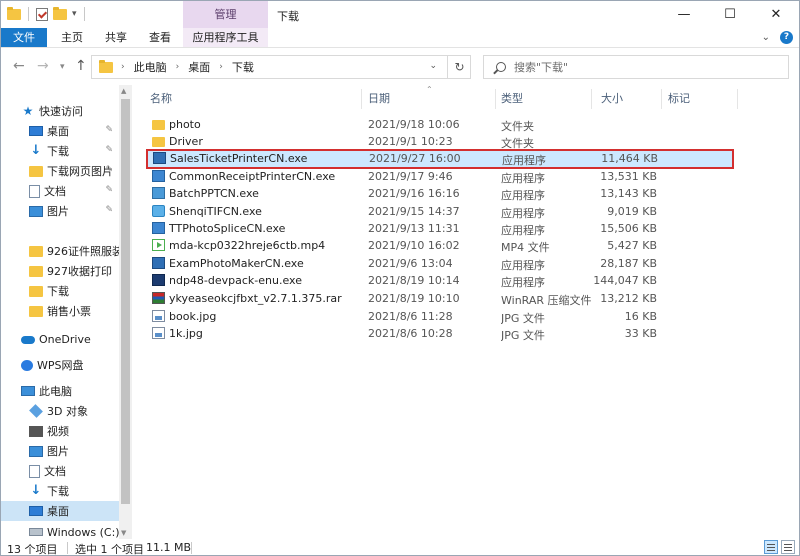 This screenshot has height=556, width=800. What do you see at coordinates (225, 37) in the screenshot?
I see `tab-application-tools: 应用程序工具` at bounding box center [225, 37].